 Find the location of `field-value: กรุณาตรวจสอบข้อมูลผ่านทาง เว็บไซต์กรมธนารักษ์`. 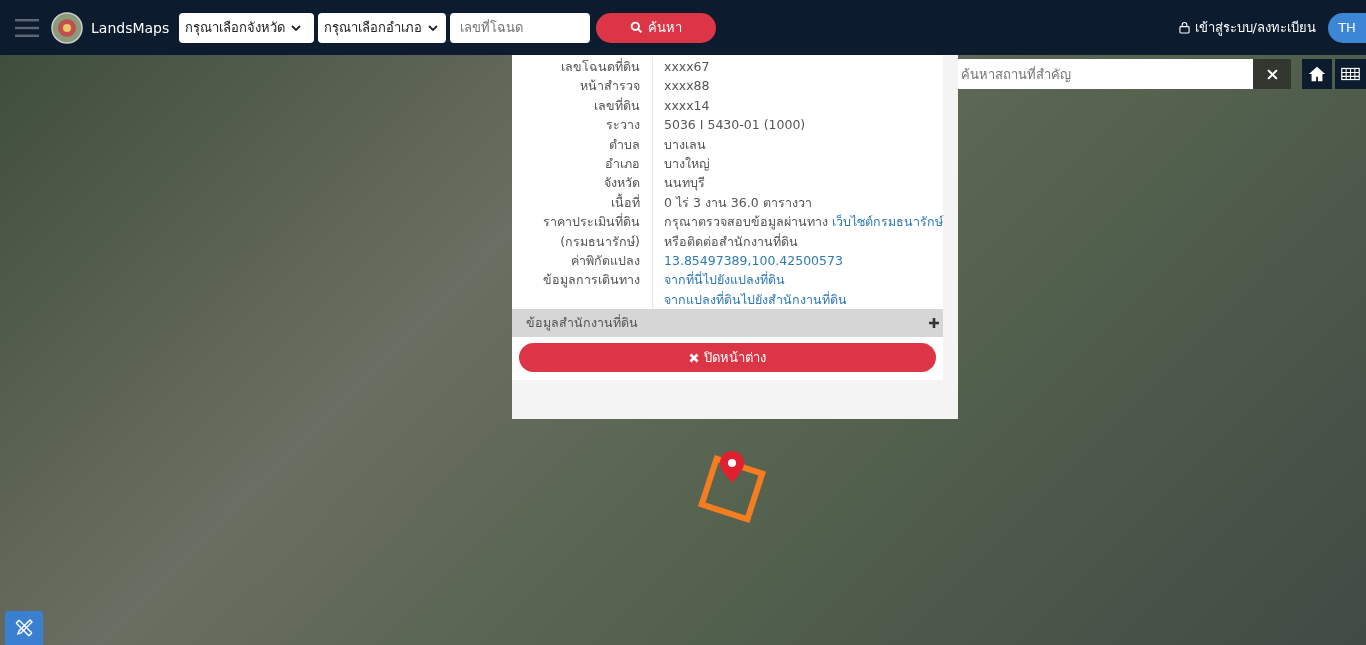

field-value: กรุณาตรวจสอบข้อมูลผ่านทาง เว็บไซต์กรมธนารักษ์ is located at coordinates (803, 222).